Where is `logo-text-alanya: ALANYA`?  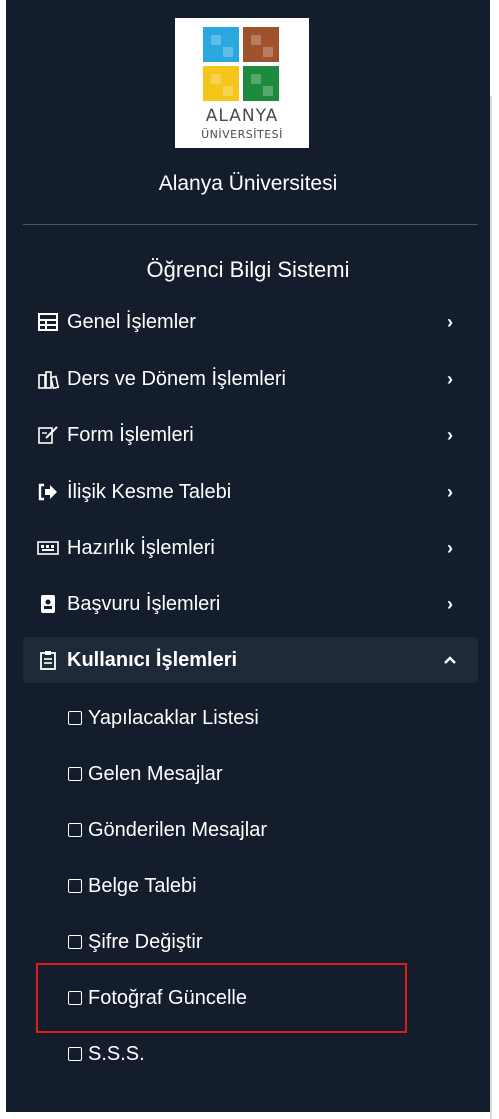 logo-text-alanya: ALANYA is located at coordinates (242, 116).